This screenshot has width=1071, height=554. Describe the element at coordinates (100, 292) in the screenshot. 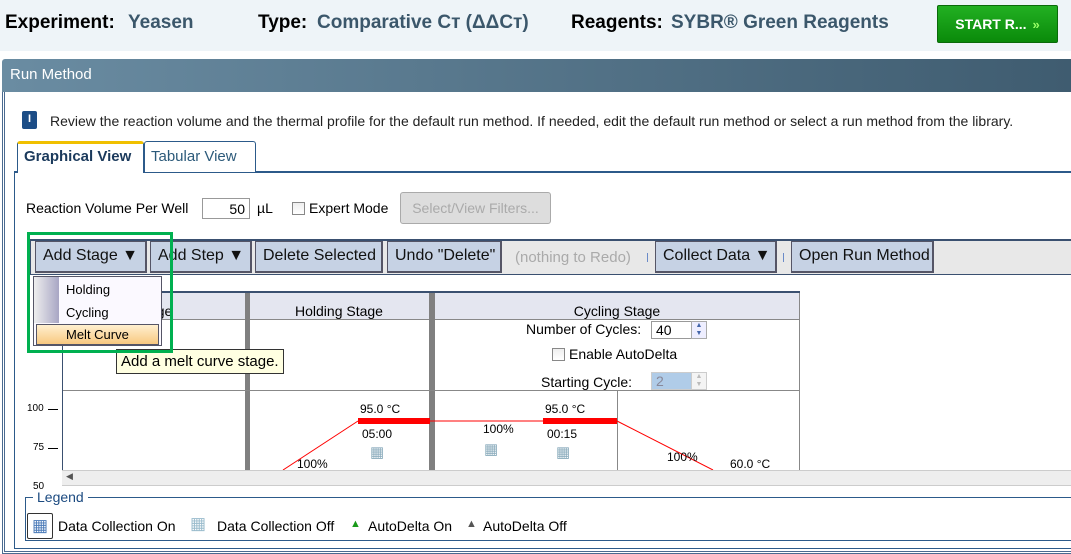

I see `selection-highlight-box` at that location.